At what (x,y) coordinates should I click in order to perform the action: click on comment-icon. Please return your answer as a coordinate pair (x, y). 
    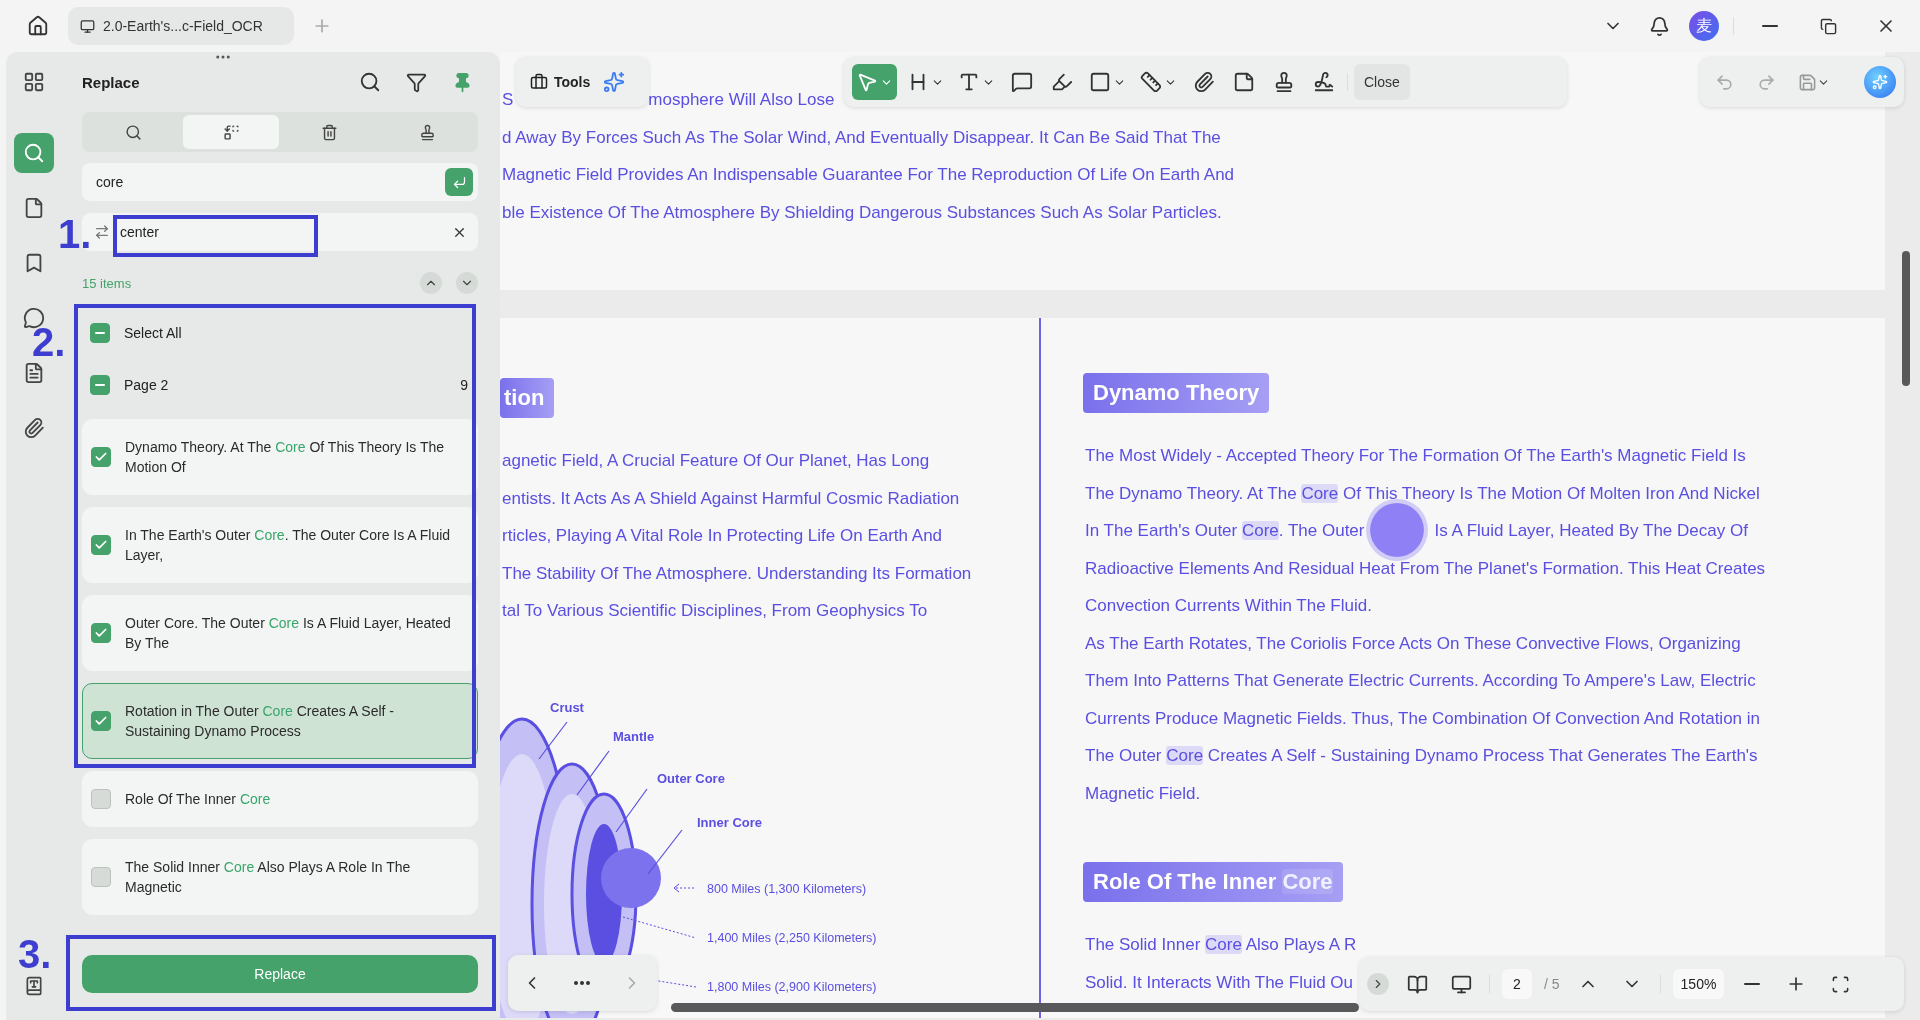
    Looking at the image, I should click on (1022, 82).